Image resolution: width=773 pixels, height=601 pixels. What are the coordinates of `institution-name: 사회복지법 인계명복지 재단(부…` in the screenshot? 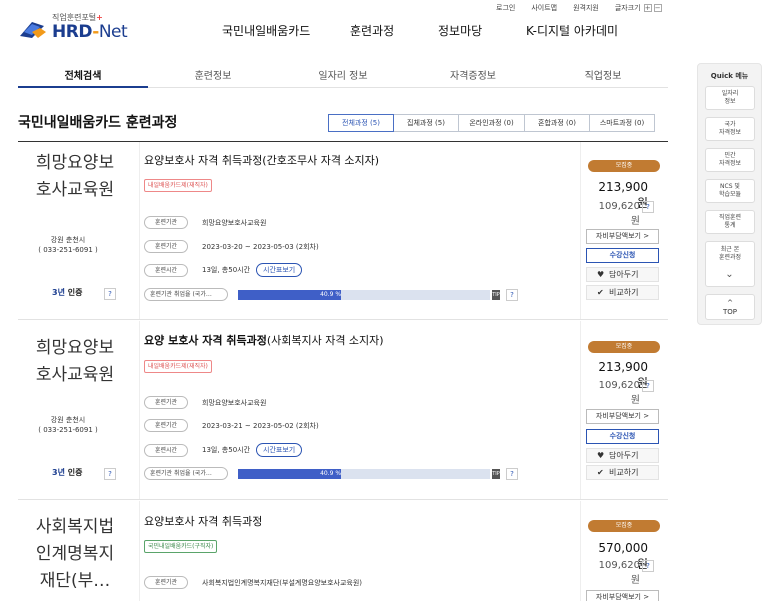 It's located at (75, 554).